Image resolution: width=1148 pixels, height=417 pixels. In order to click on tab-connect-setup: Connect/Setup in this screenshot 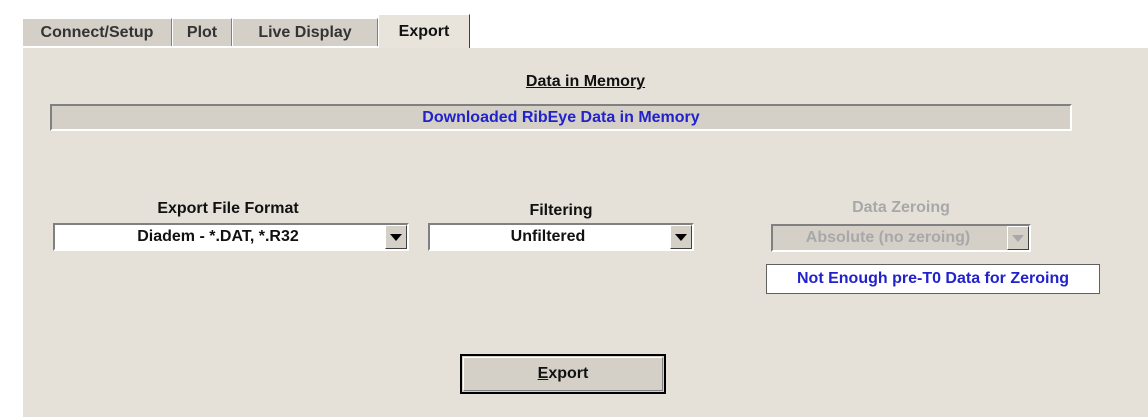, I will do `click(97, 32)`.